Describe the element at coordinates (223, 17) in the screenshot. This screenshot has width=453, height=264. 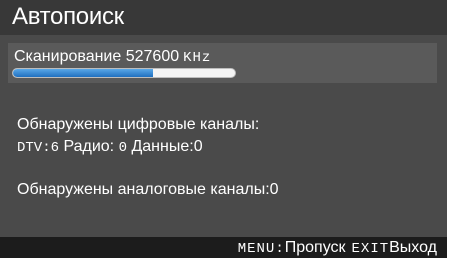
I see `title-bar: Автопоиск` at that location.